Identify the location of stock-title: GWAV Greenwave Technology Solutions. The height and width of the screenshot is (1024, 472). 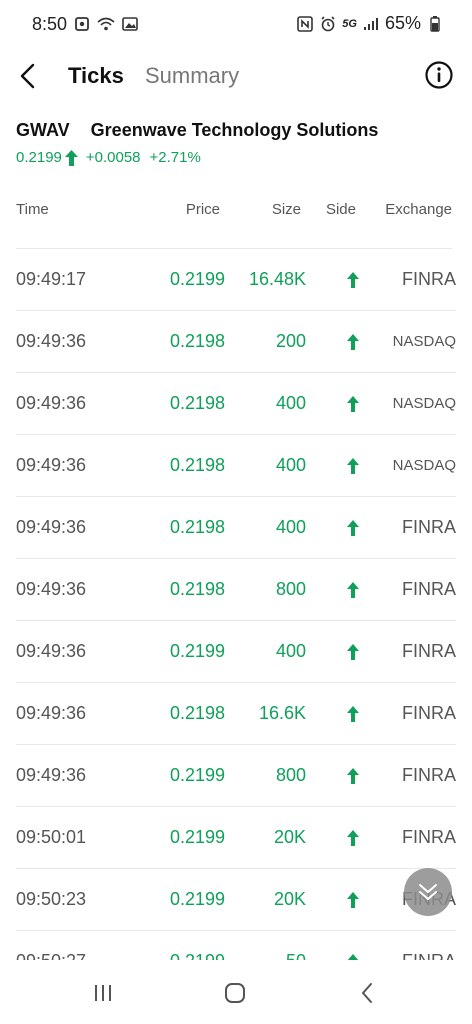
(197, 130).